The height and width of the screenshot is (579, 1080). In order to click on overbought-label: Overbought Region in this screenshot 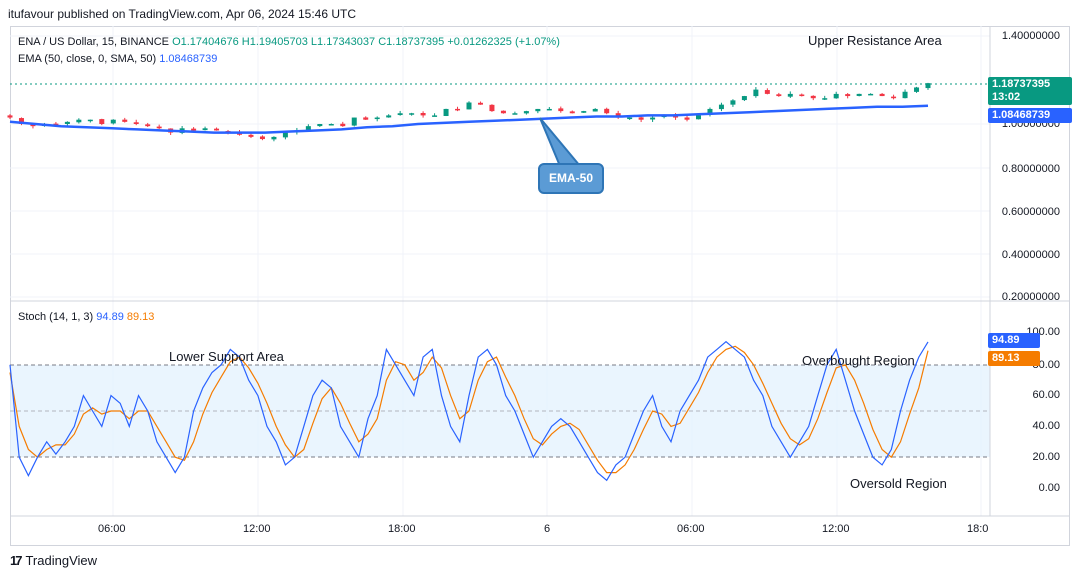, I will do `click(858, 360)`.